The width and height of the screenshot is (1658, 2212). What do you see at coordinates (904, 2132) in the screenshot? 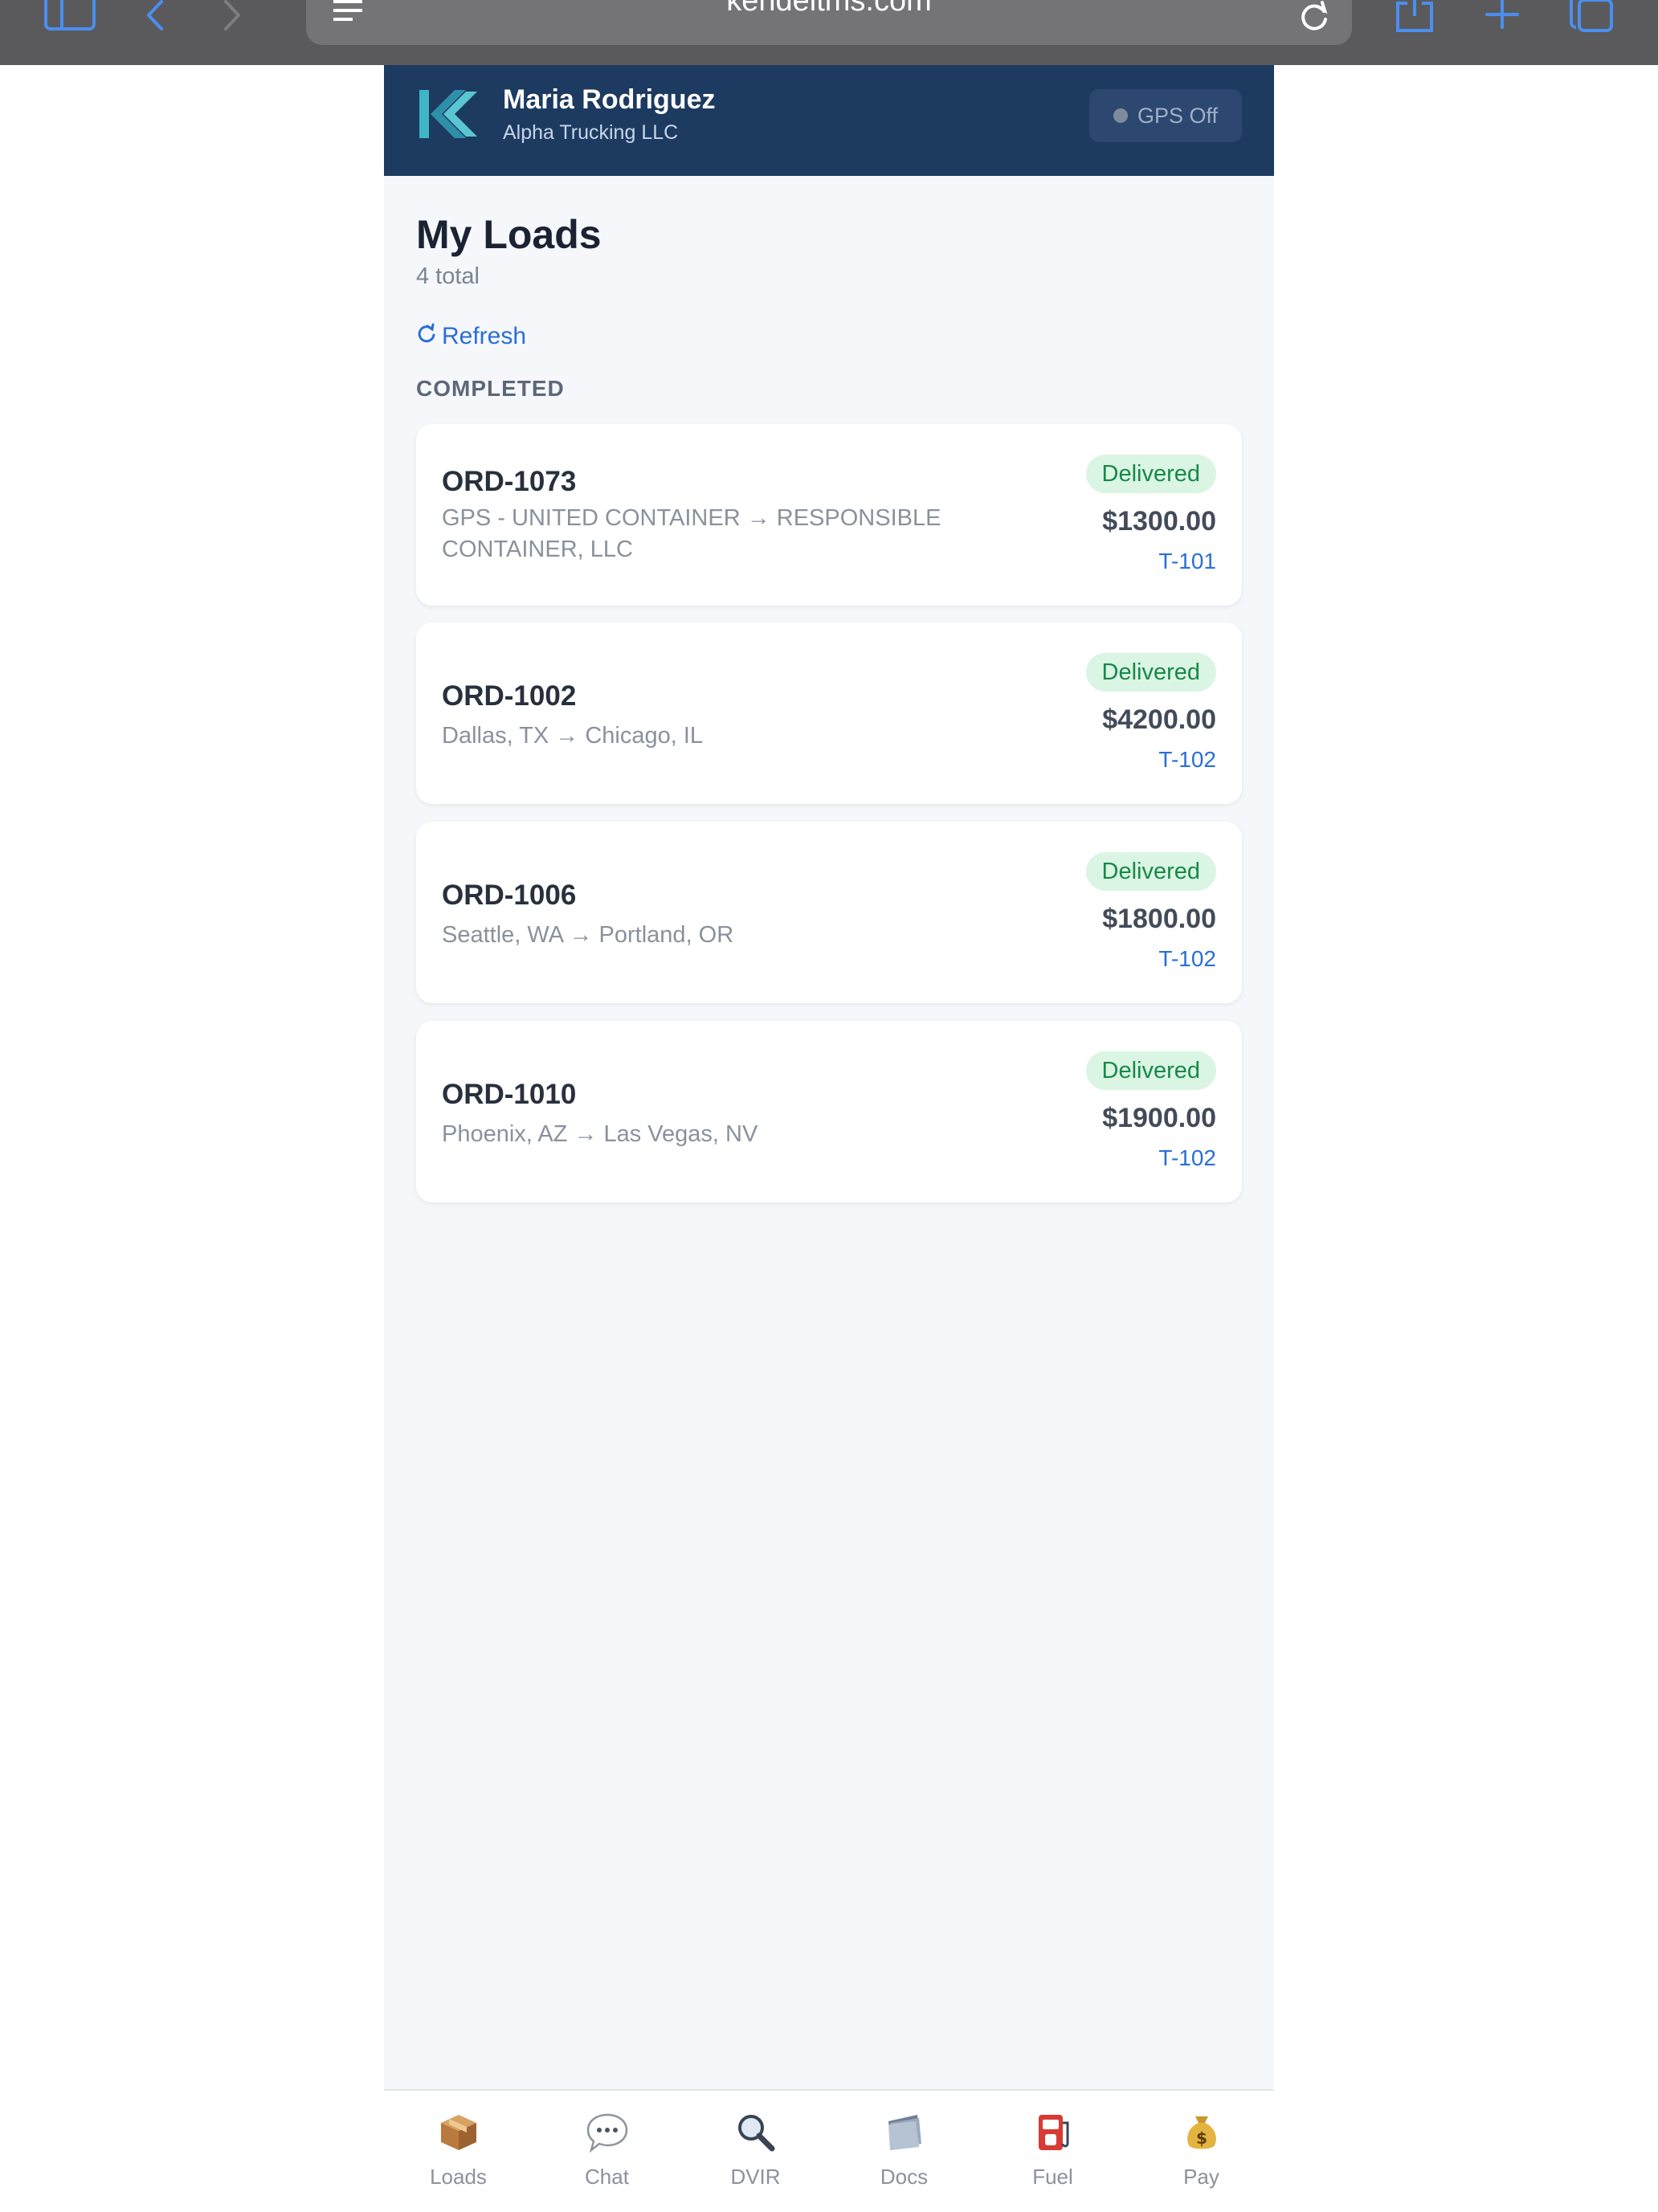
I see `folder-icon` at bounding box center [904, 2132].